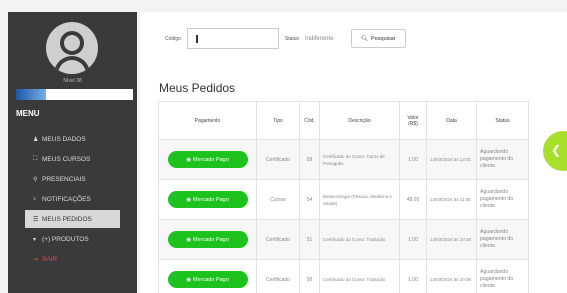  Describe the element at coordinates (359, 199) in the screenshot. I see `cell-descricao: Biotecnologia (Pessoa, Medicina e Saúde)` at that location.